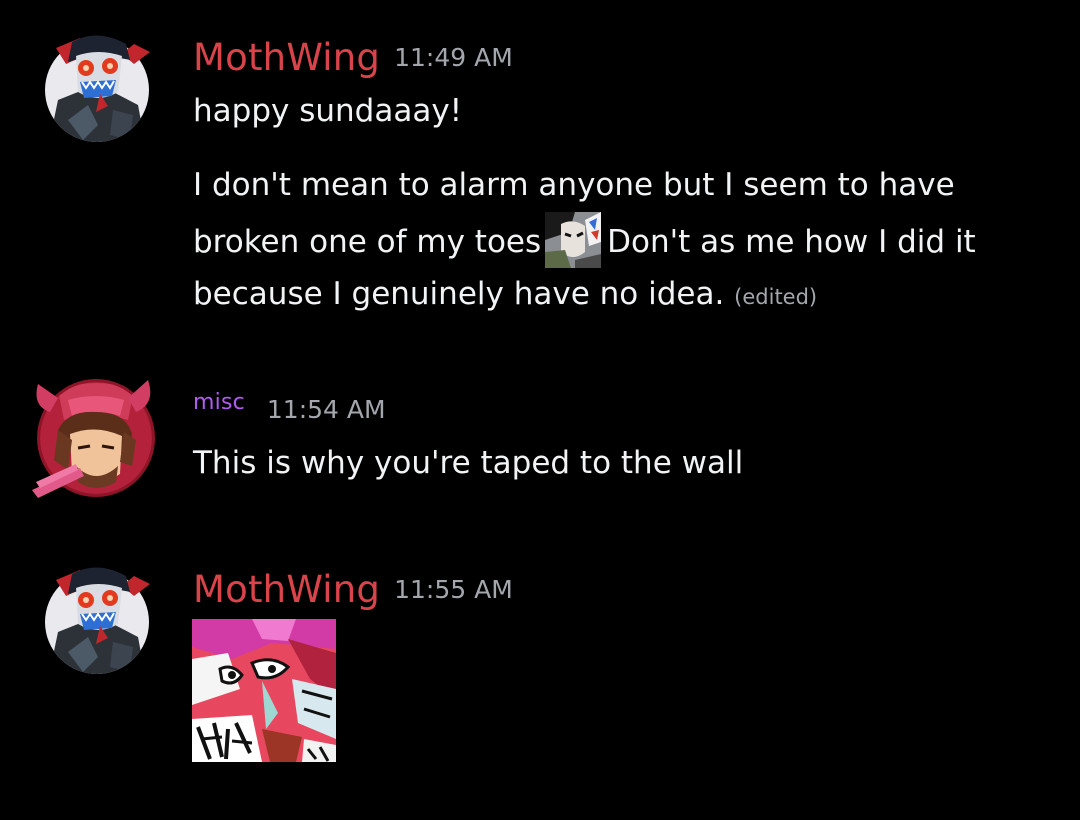 Image resolution: width=1080 pixels, height=820 pixels. What do you see at coordinates (468, 463) in the screenshot?
I see `message-text: This is why you're taped to the wall` at bounding box center [468, 463].